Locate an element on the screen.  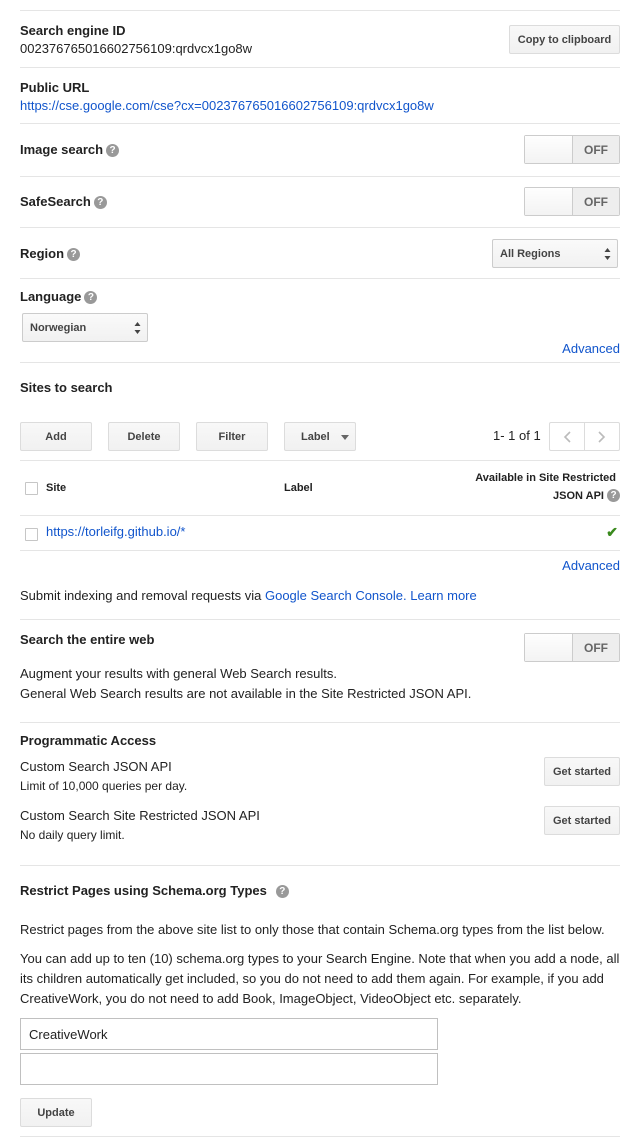
entire-web-toggle: OFF is located at coordinates (572, 647).